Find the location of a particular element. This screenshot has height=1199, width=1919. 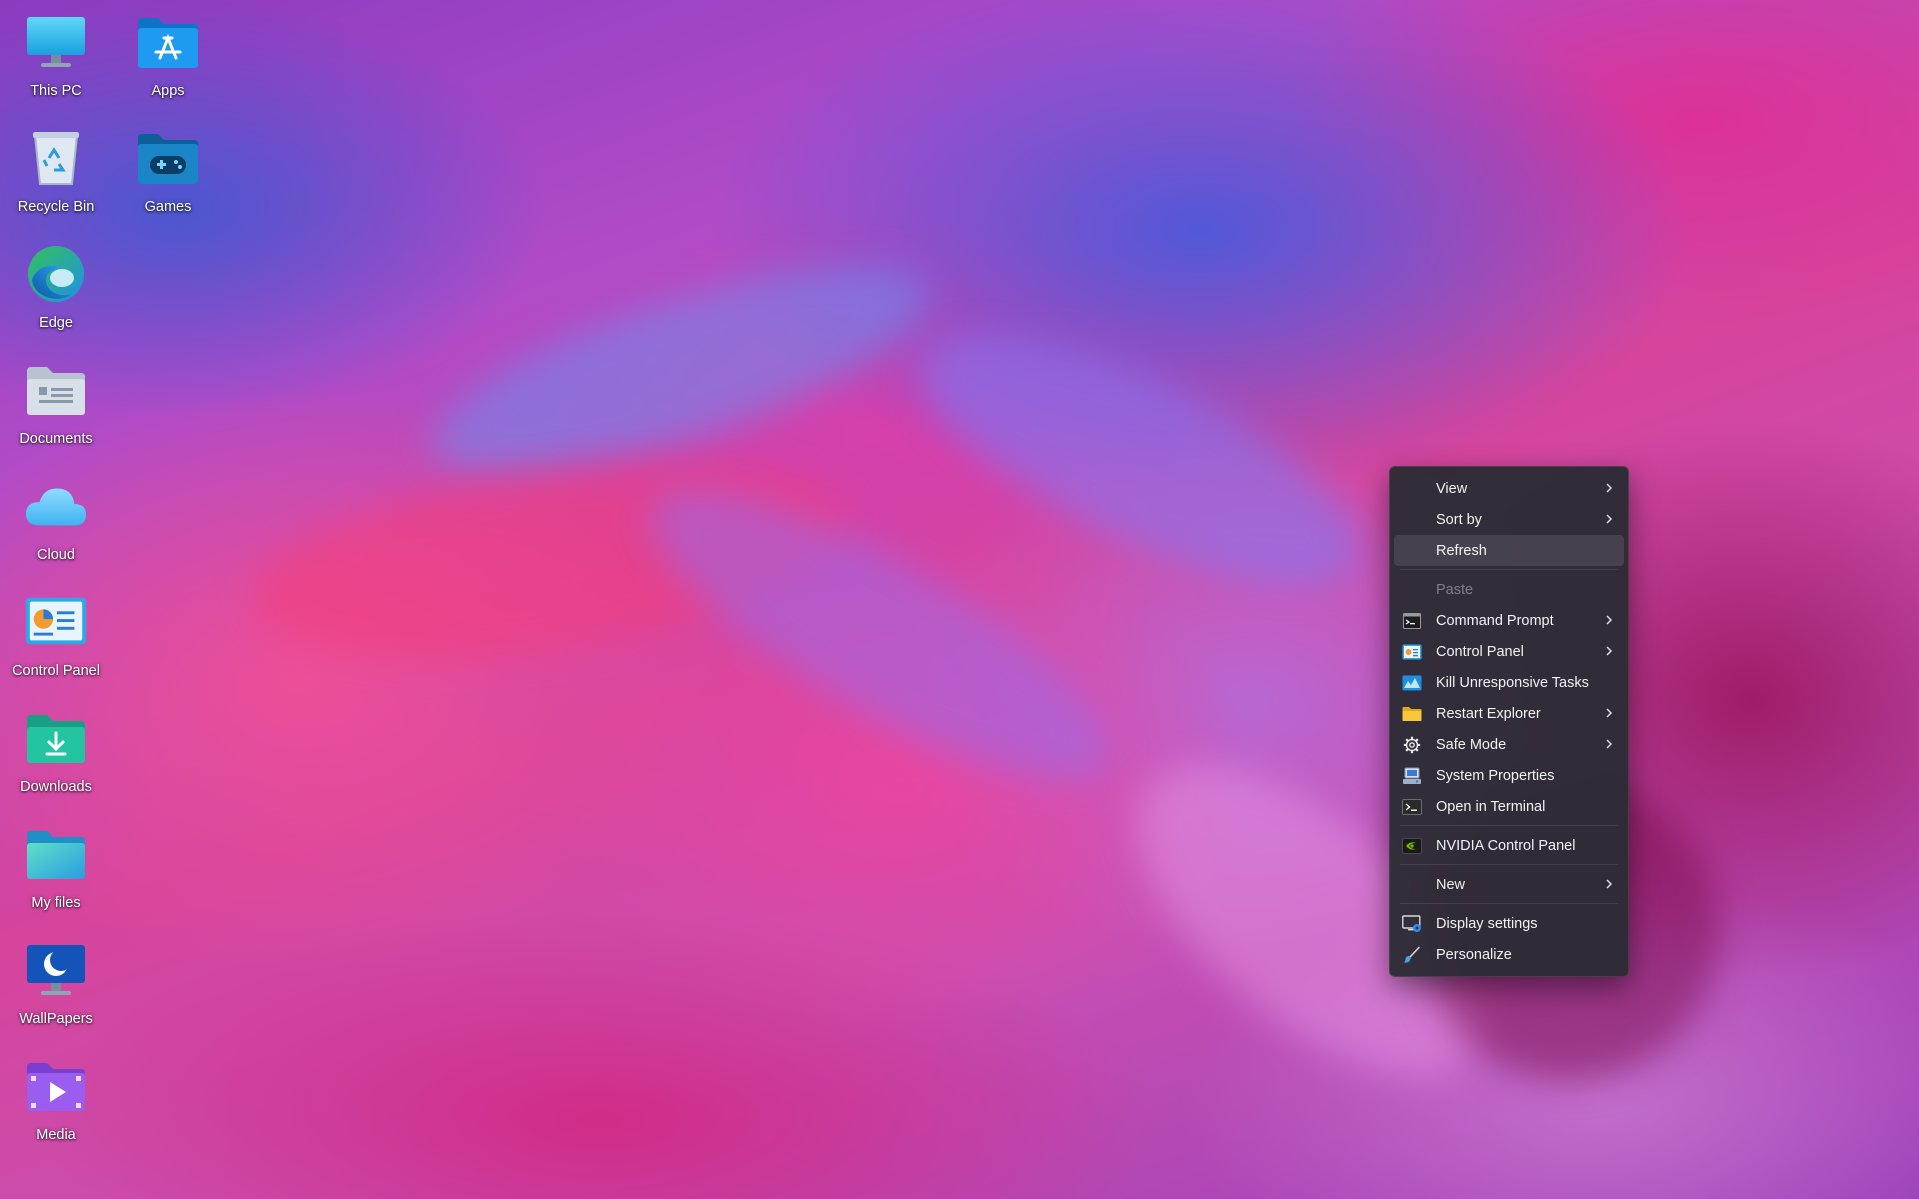

desktop-icon-wallpapers: WallPapers is located at coordinates (56, 982).